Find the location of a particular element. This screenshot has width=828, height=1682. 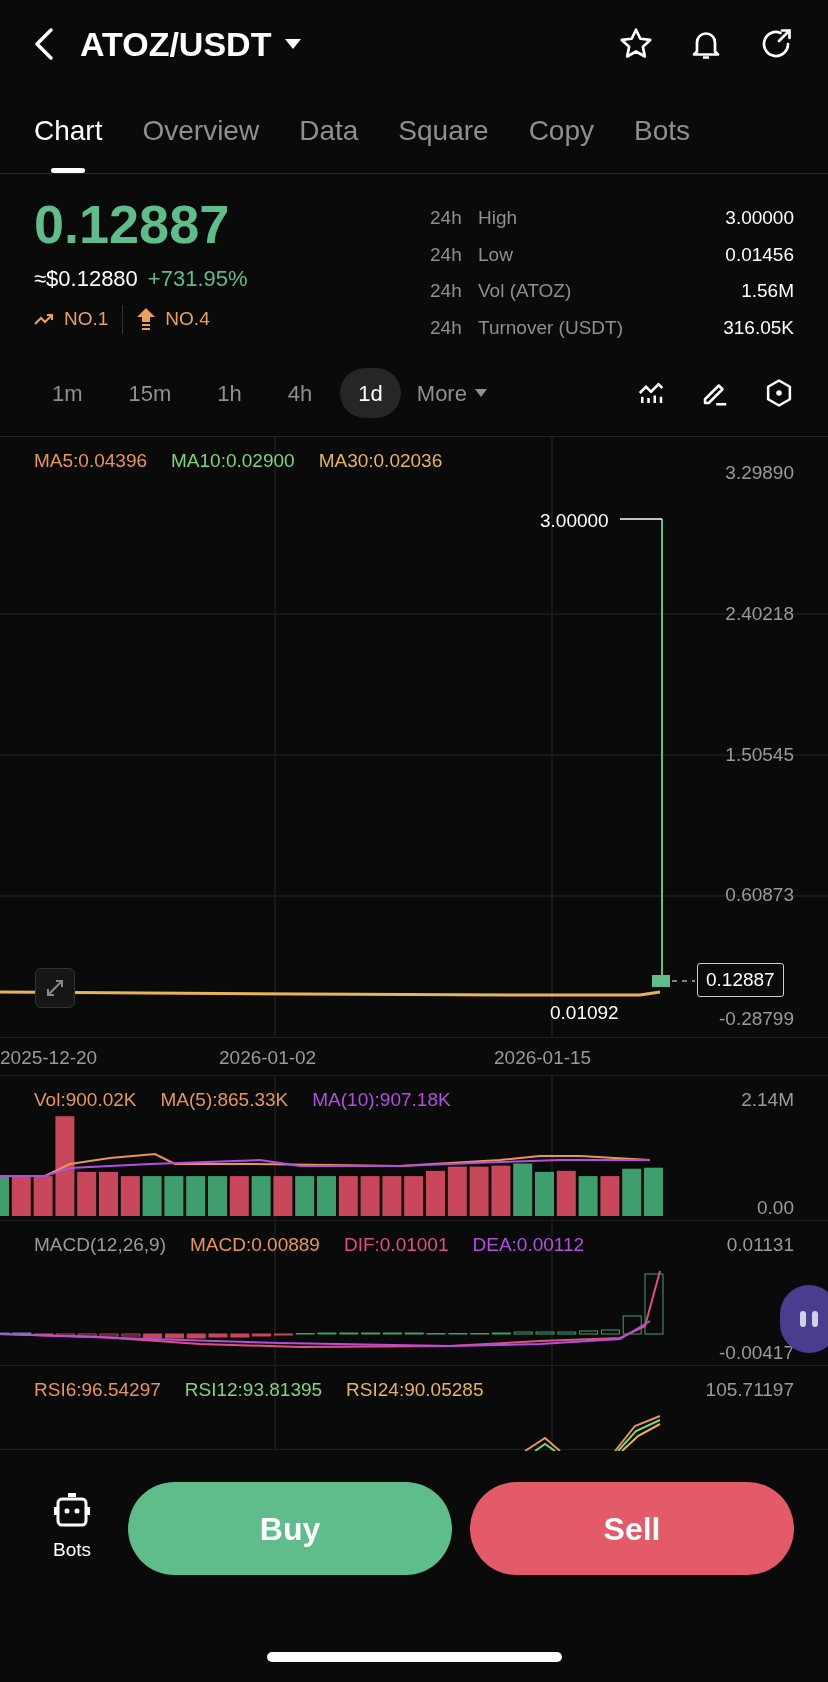

tab: Data is located at coordinates (329, 130).